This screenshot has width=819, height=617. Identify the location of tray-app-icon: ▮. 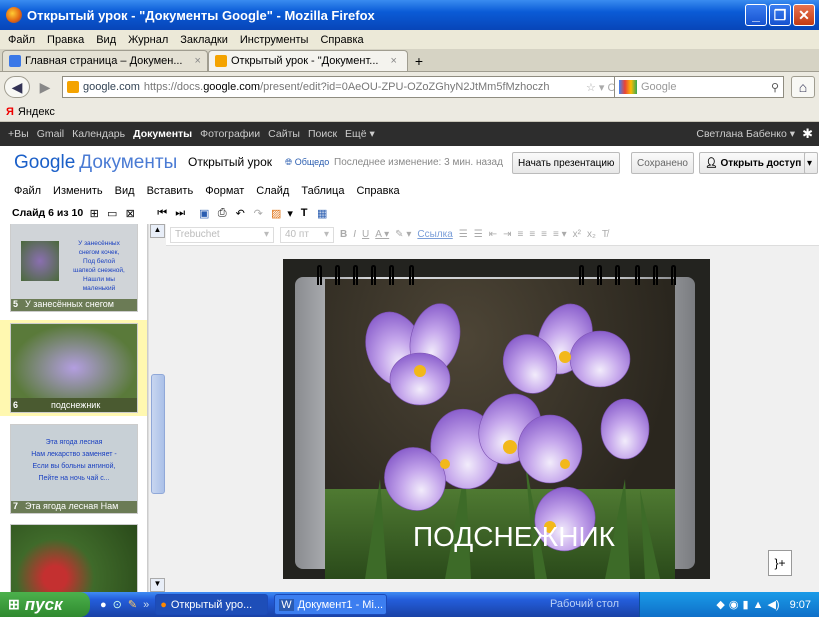
(746, 604).